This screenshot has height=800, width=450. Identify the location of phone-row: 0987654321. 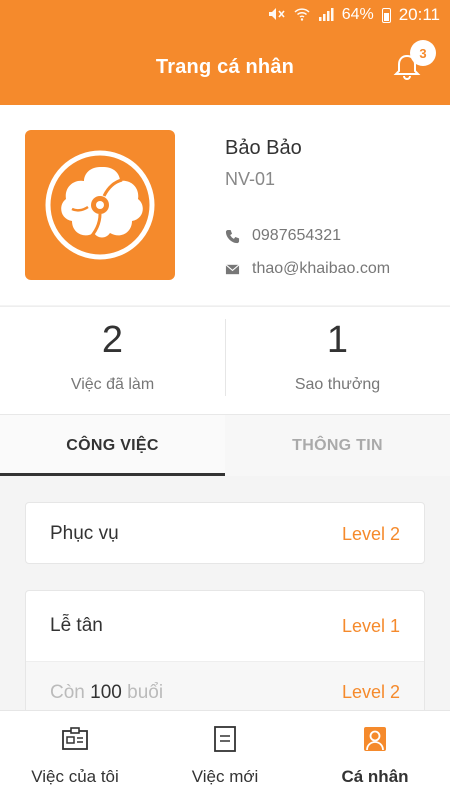
(283, 236).